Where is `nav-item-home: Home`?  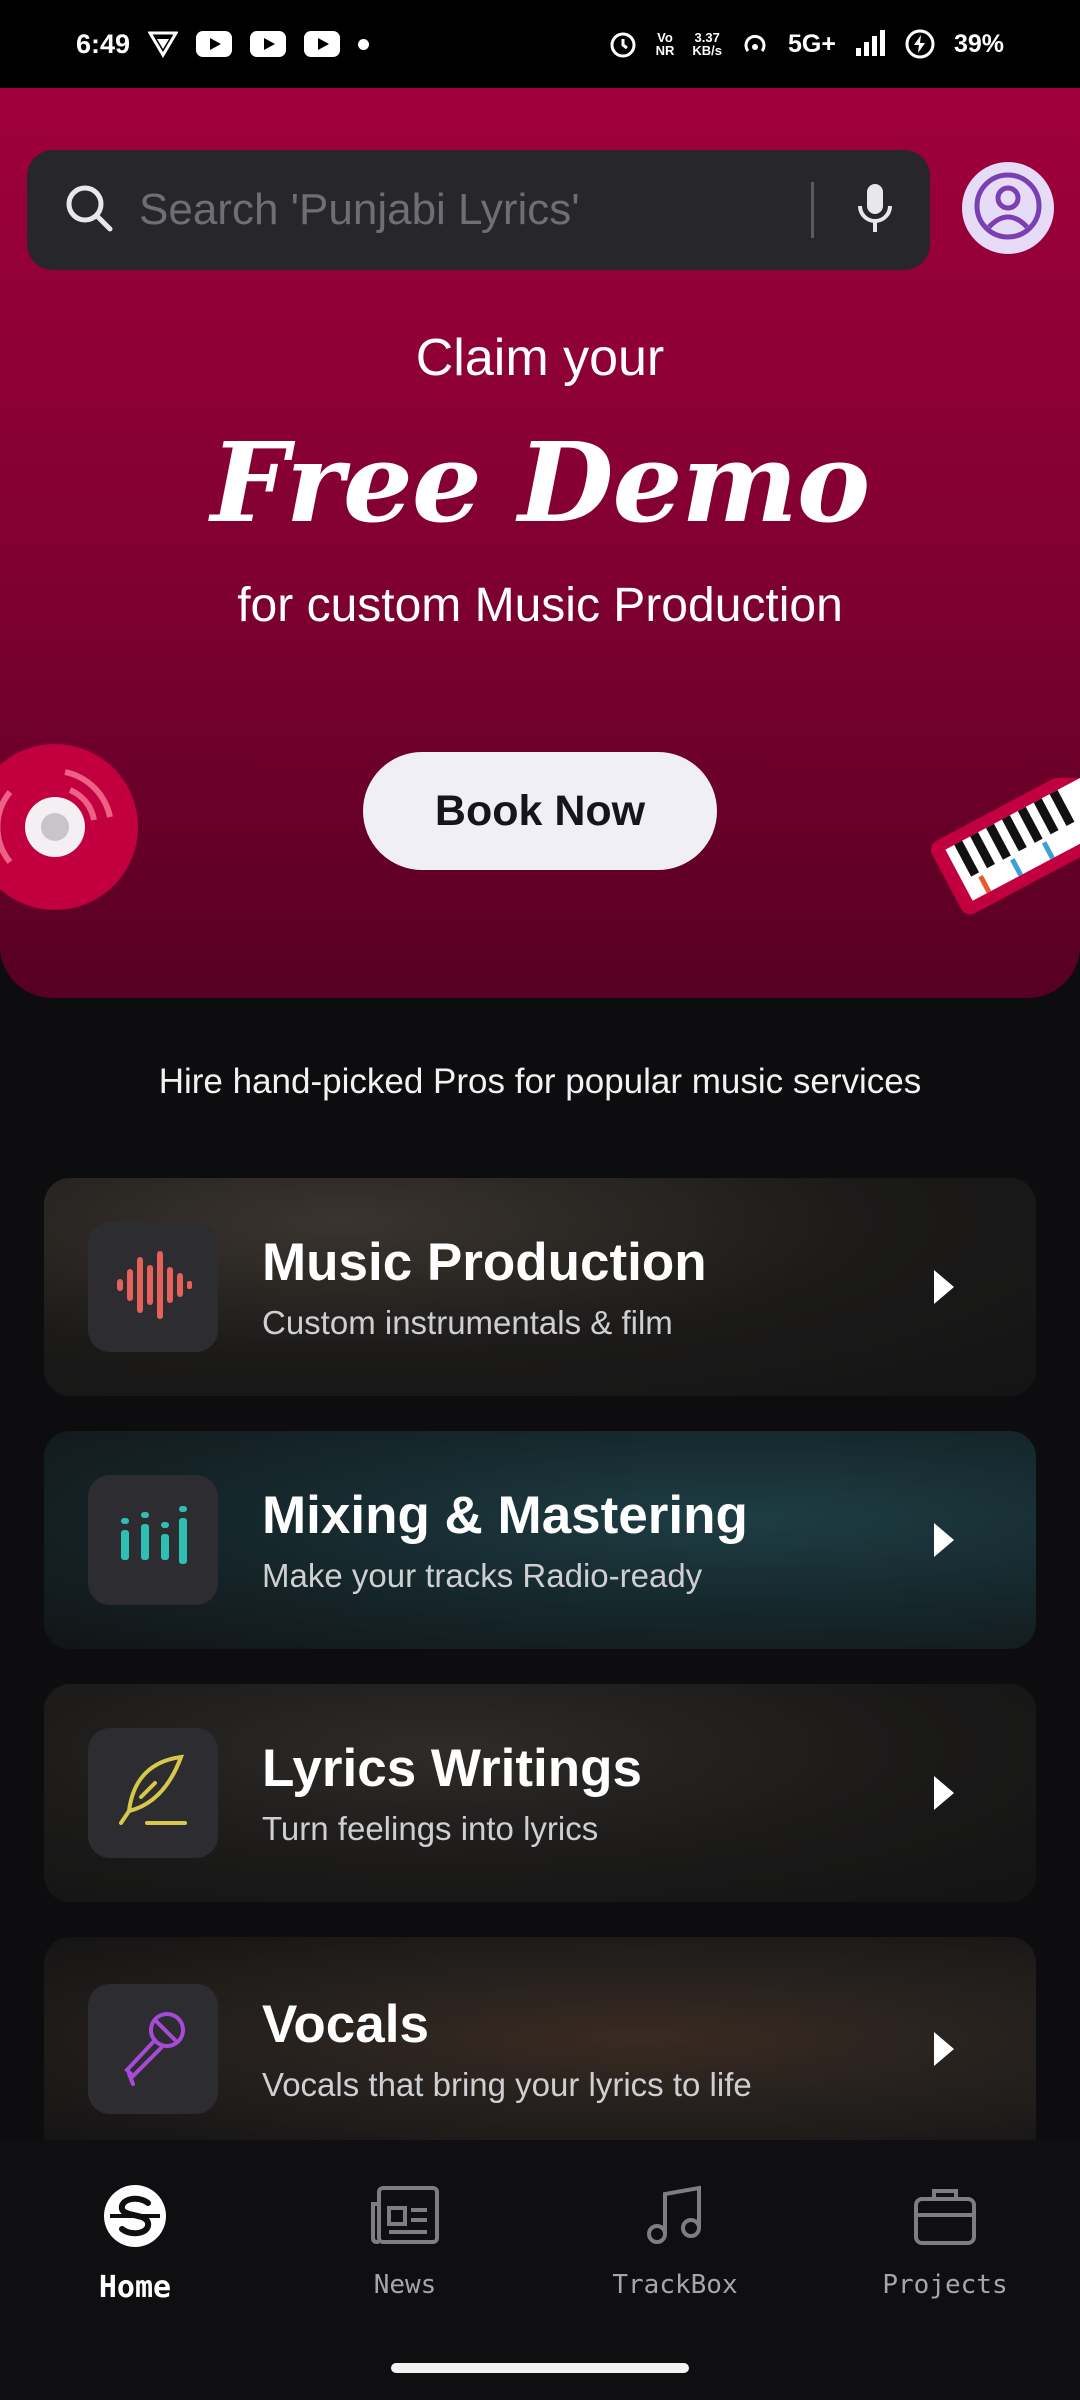
nav-item-home: Home is located at coordinates (135, 2288).